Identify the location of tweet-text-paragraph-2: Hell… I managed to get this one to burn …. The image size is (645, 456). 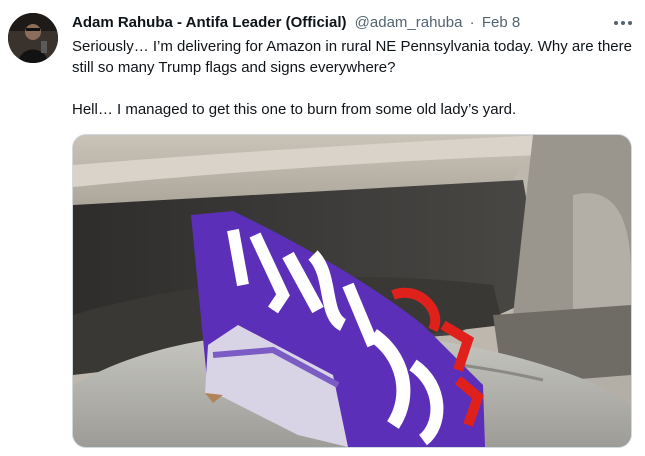
(294, 109).